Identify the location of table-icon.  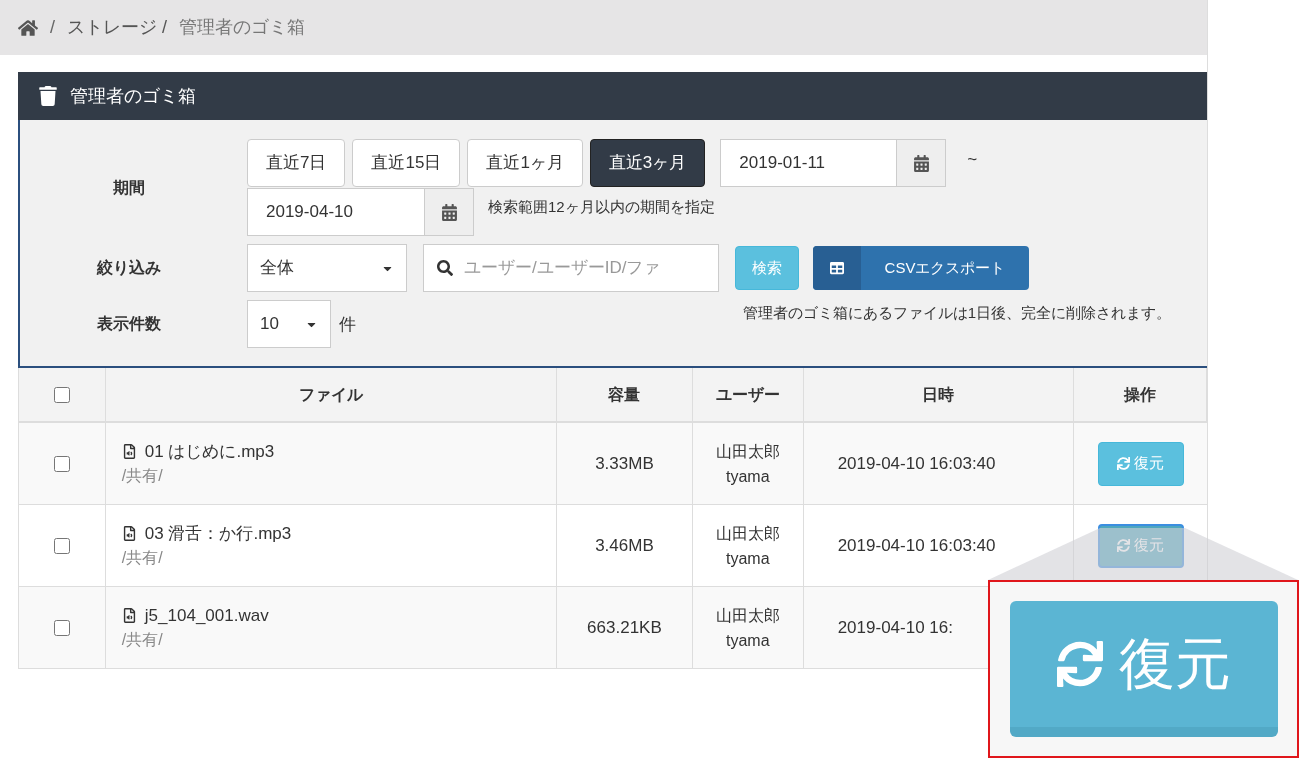
(837, 268).